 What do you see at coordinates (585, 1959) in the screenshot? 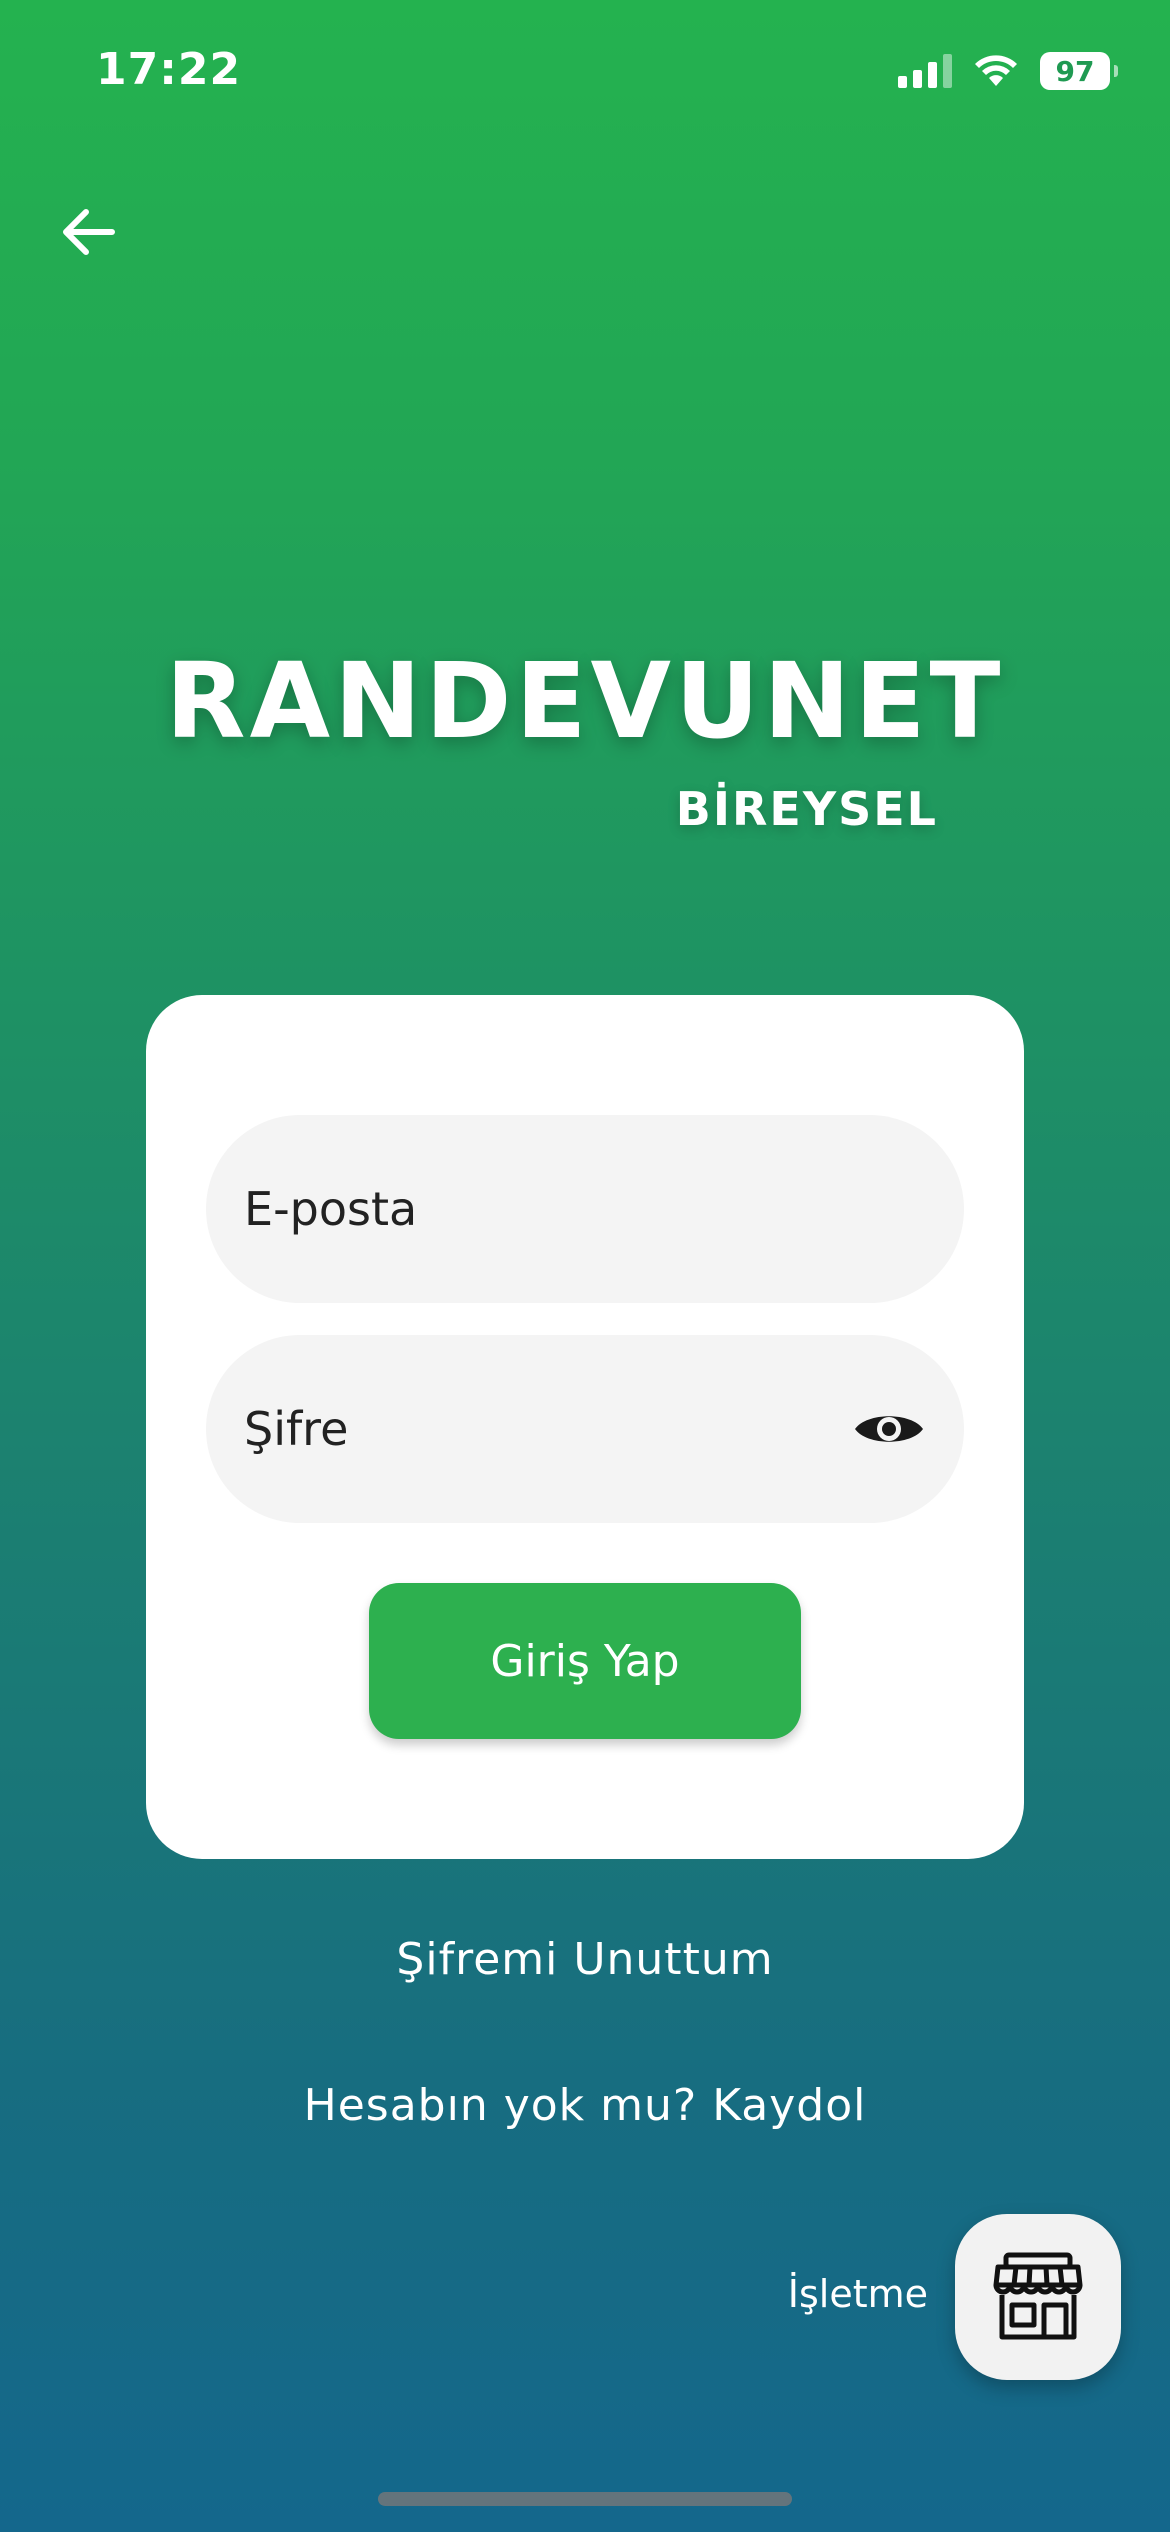
I see `forgot-password-link: Şifremi Unuttum` at bounding box center [585, 1959].